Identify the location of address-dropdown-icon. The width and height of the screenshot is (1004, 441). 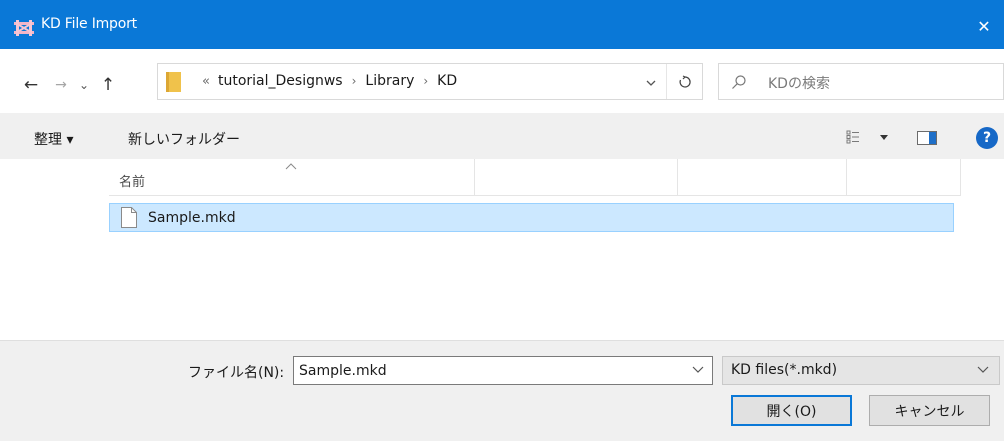
(651, 83).